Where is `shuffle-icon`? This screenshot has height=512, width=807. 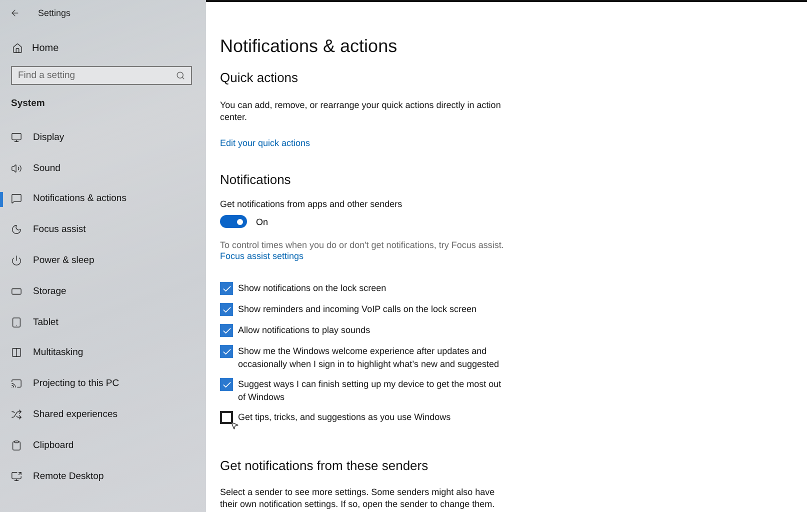
shuffle-icon is located at coordinates (16, 414).